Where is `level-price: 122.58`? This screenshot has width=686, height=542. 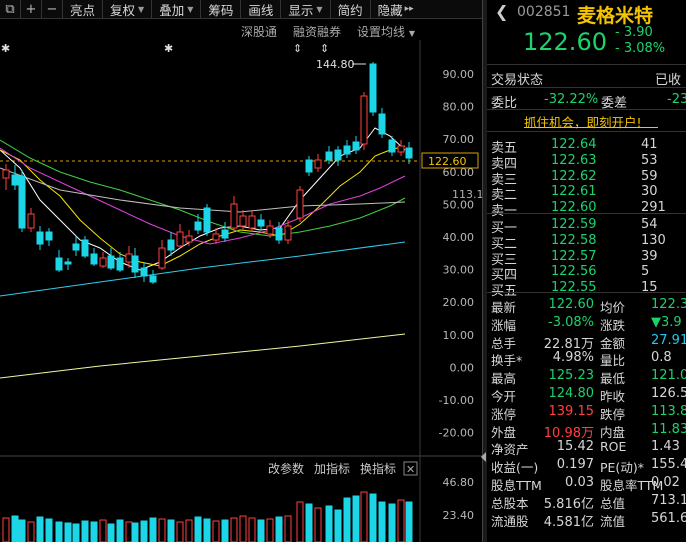 level-price: 122.58 is located at coordinates (574, 240).